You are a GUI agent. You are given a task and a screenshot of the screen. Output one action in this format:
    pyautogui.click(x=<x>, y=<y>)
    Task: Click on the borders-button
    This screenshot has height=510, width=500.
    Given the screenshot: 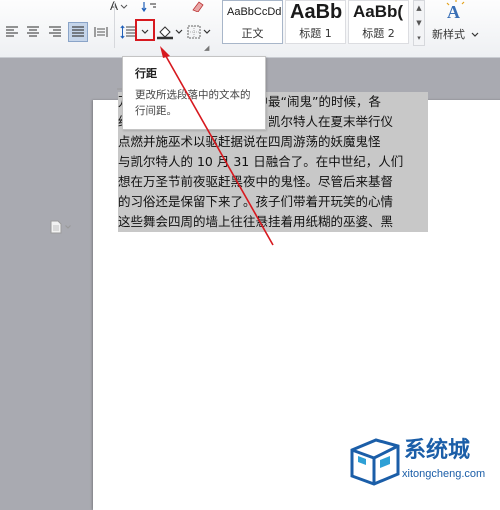 What is the action you would take?
    pyautogui.click(x=194, y=32)
    